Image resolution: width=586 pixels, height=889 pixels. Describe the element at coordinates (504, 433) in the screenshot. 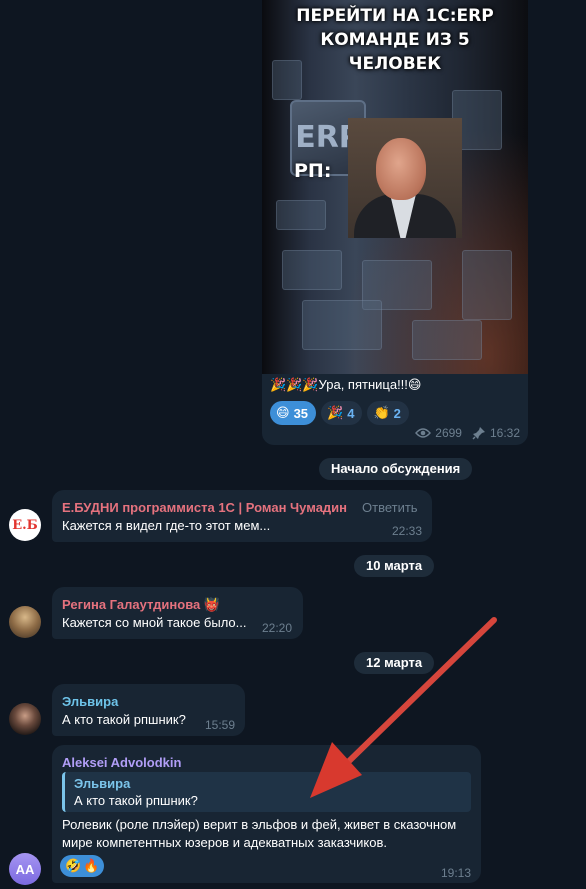

I see `post-time: 16:32` at that location.